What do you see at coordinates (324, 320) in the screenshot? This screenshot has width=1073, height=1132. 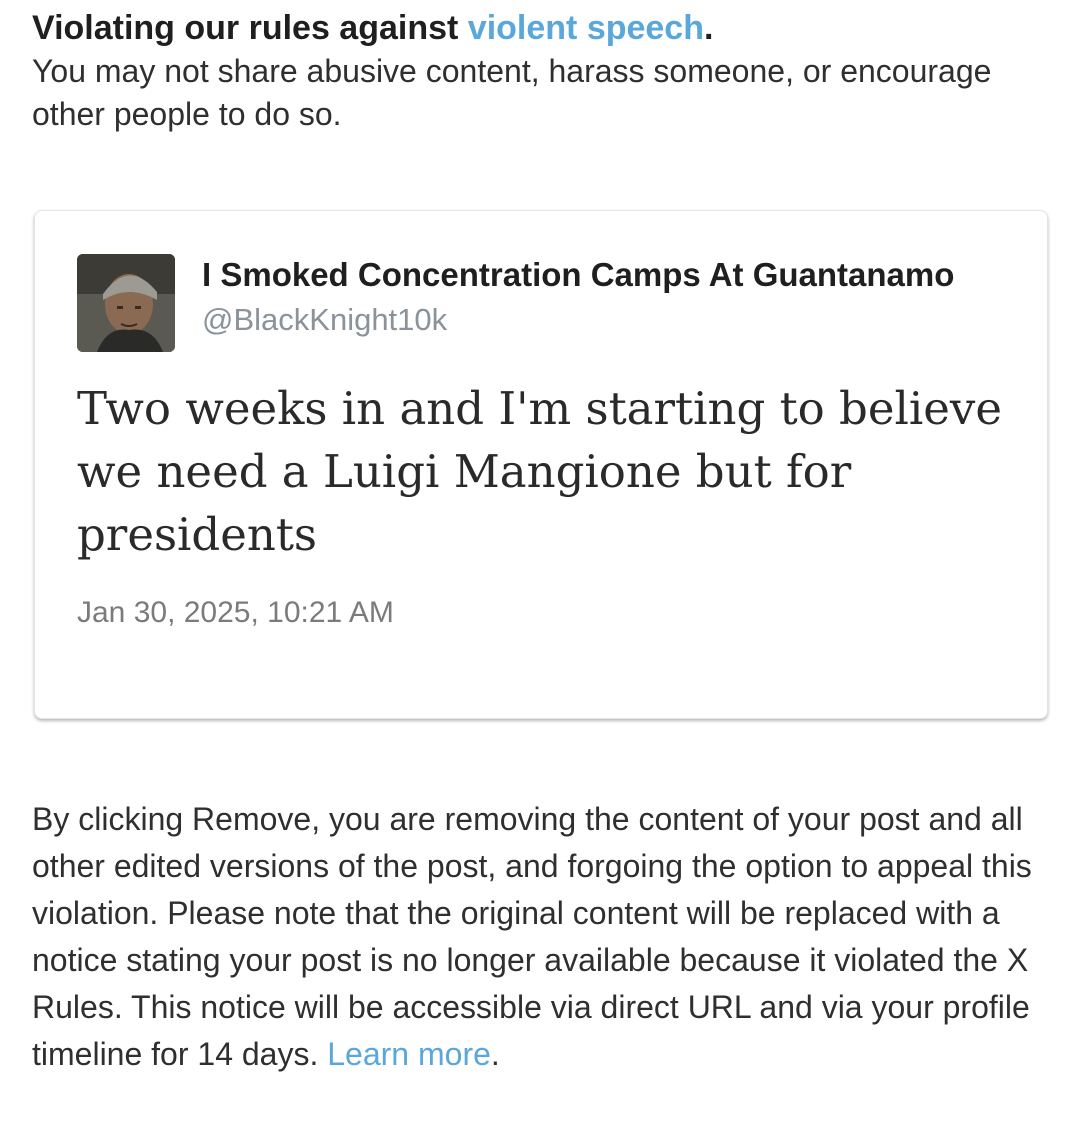 I see `post-author-handle: @BlackKnight10k` at bounding box center [324, 320].